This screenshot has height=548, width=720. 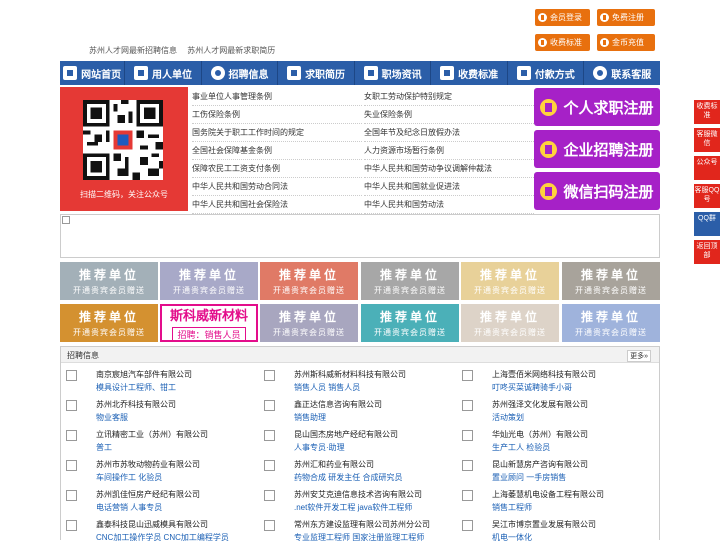 I want to click on more-link: 更多», so click(x=639, y=356).